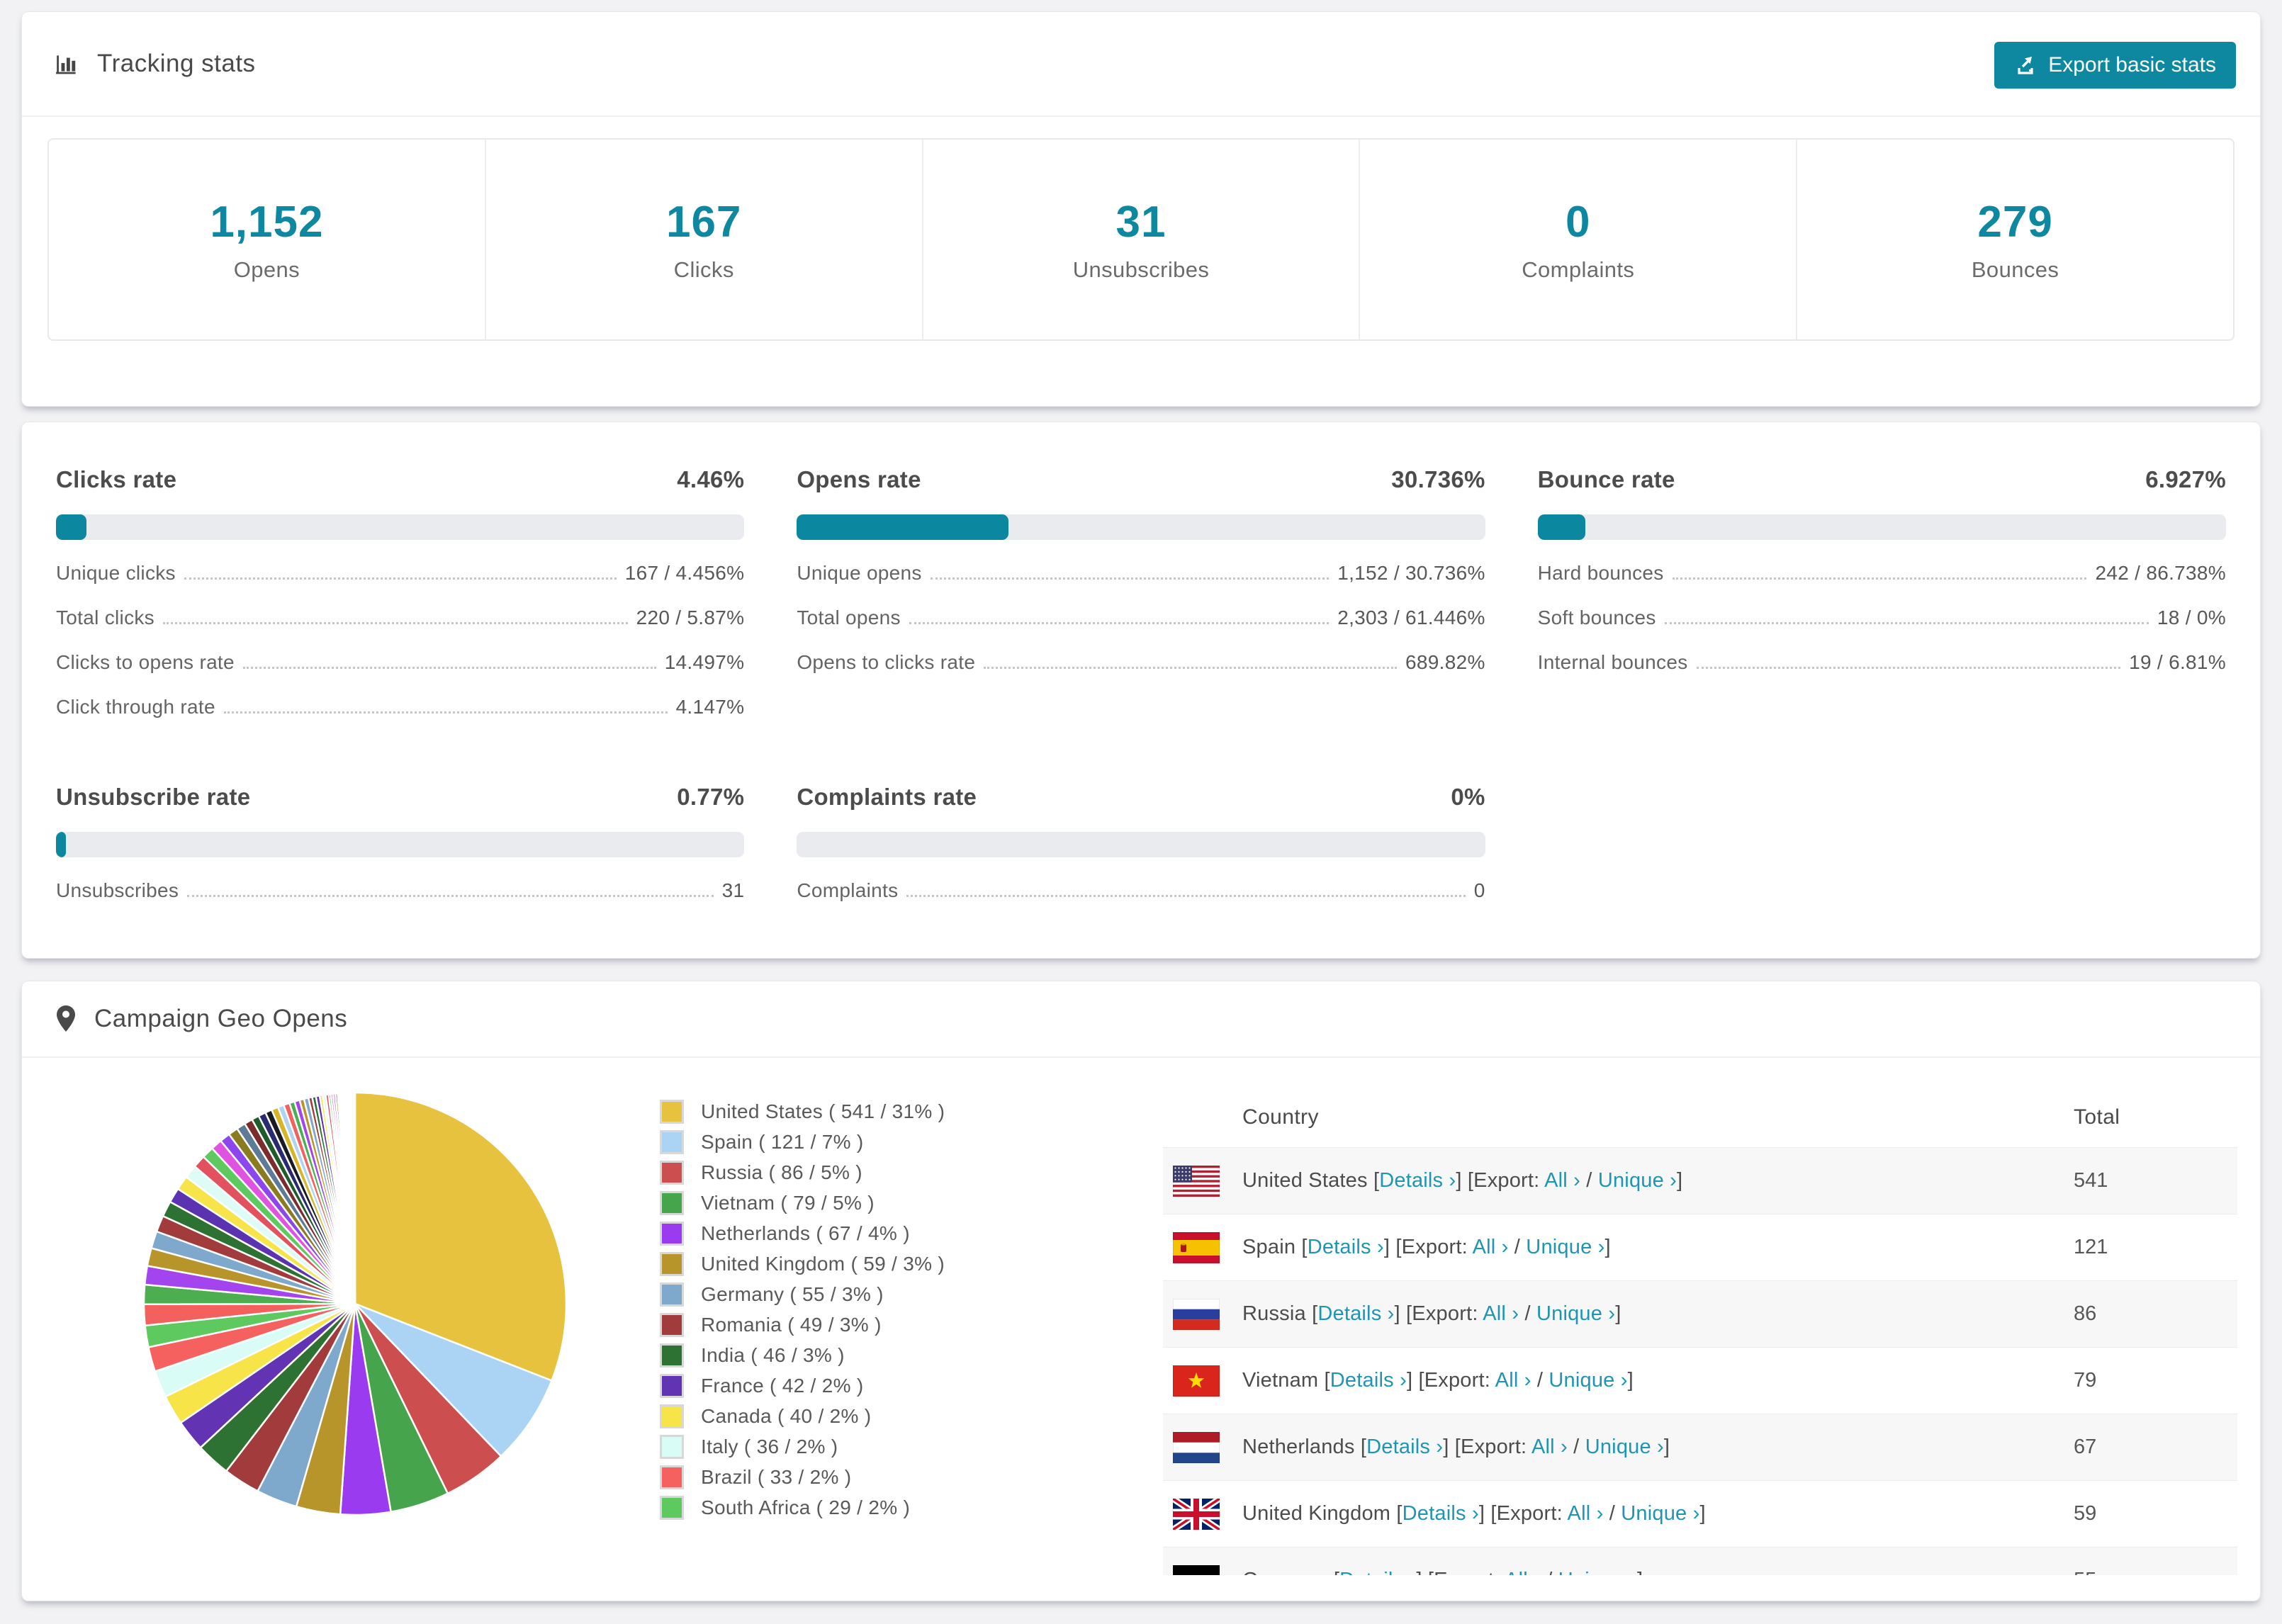 The width and height of the screenshot is (2282, 1624). Describe the element at coordinates (802, 1355) in the screenshot. I see `legend-item: India ( 46 / 3% )` at that location.